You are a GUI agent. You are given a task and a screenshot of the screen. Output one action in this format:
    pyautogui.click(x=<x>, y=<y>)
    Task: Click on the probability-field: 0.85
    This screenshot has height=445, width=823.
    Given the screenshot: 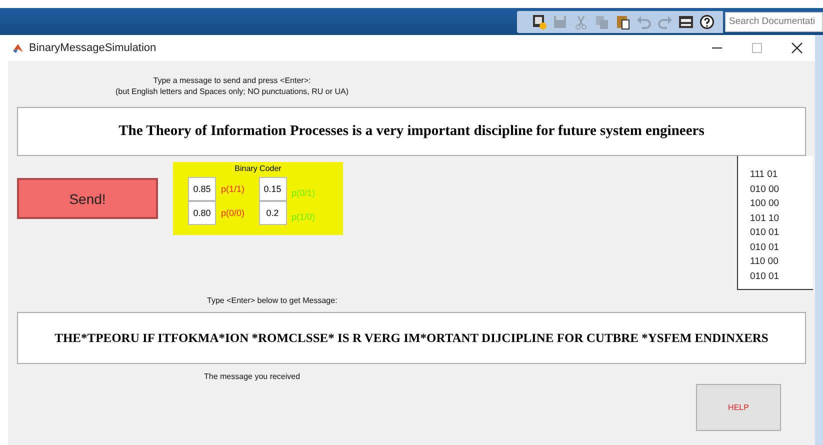 What is the action you would take?
    pyautogui.click(x=202, y=189)
    